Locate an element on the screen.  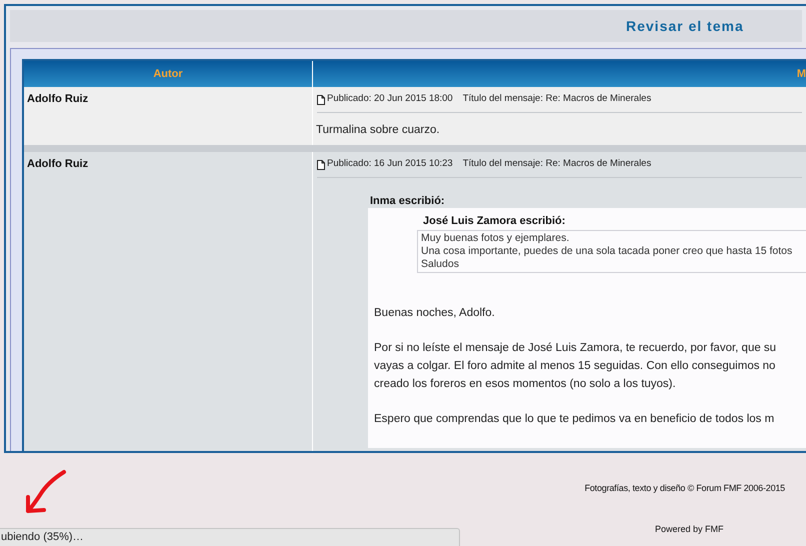
post-date: Publicado: 20 Jun 2015 18:00 is located at coordinates (390, 99).